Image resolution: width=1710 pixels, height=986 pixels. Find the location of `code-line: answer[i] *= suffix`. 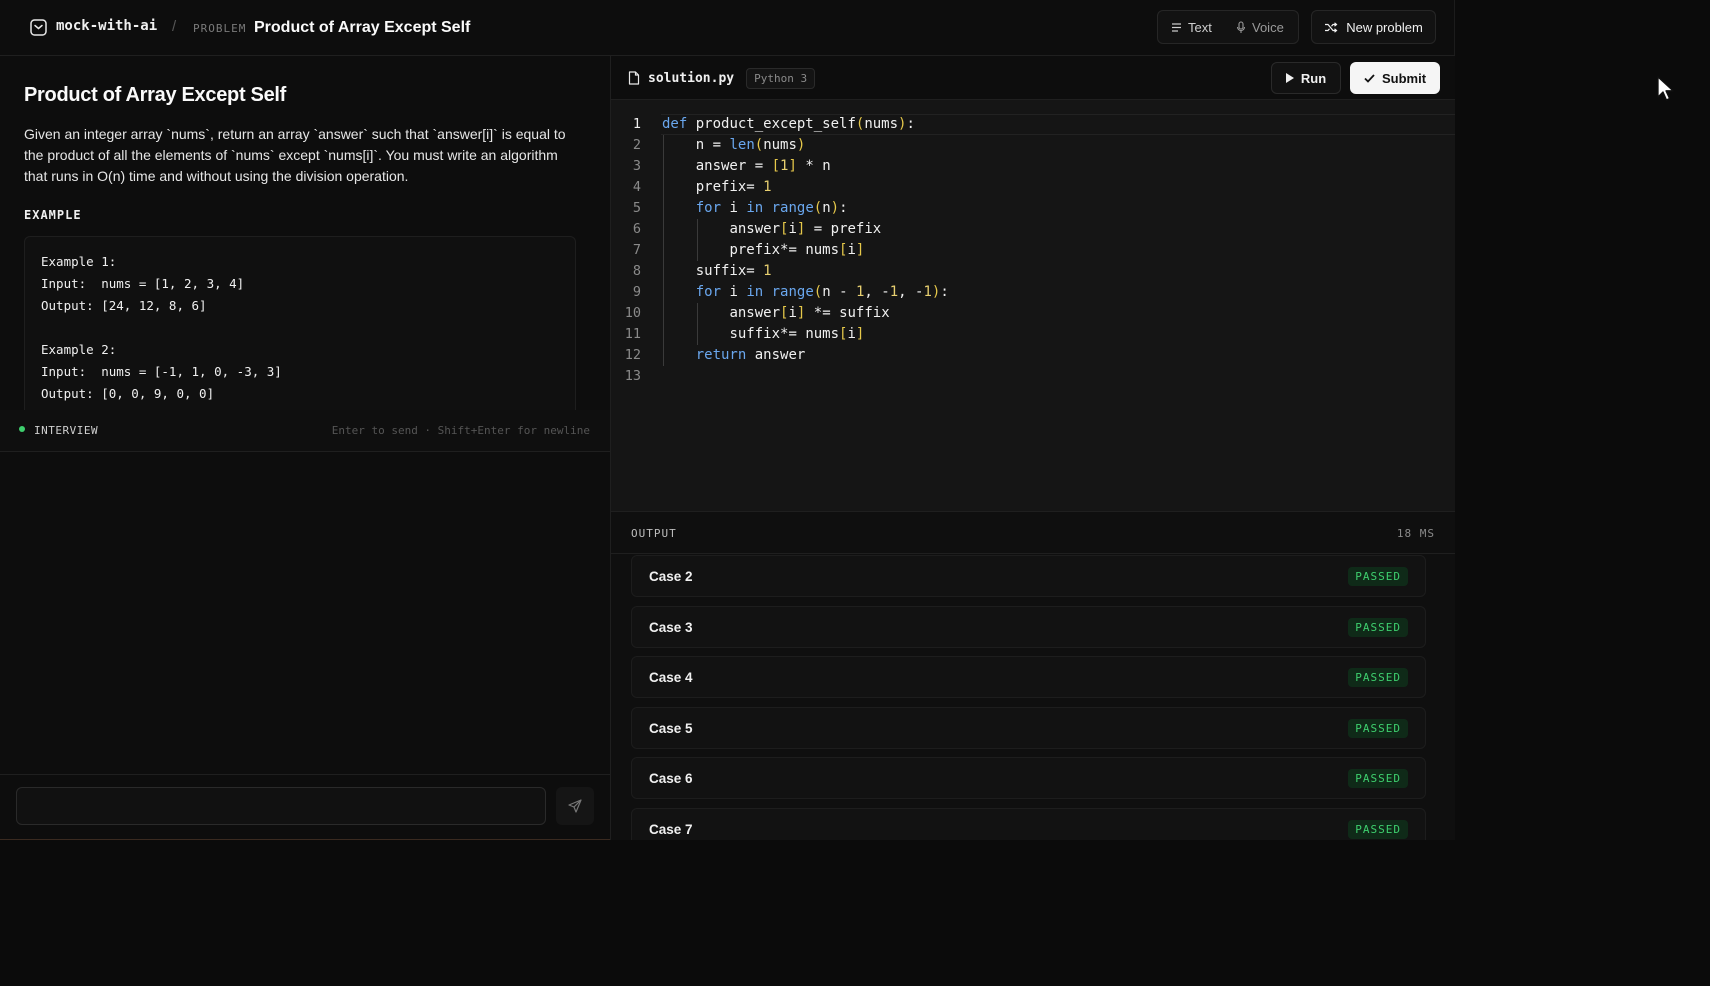

code-line: answer[i] *= suffix is located at coordinates (805, 313).